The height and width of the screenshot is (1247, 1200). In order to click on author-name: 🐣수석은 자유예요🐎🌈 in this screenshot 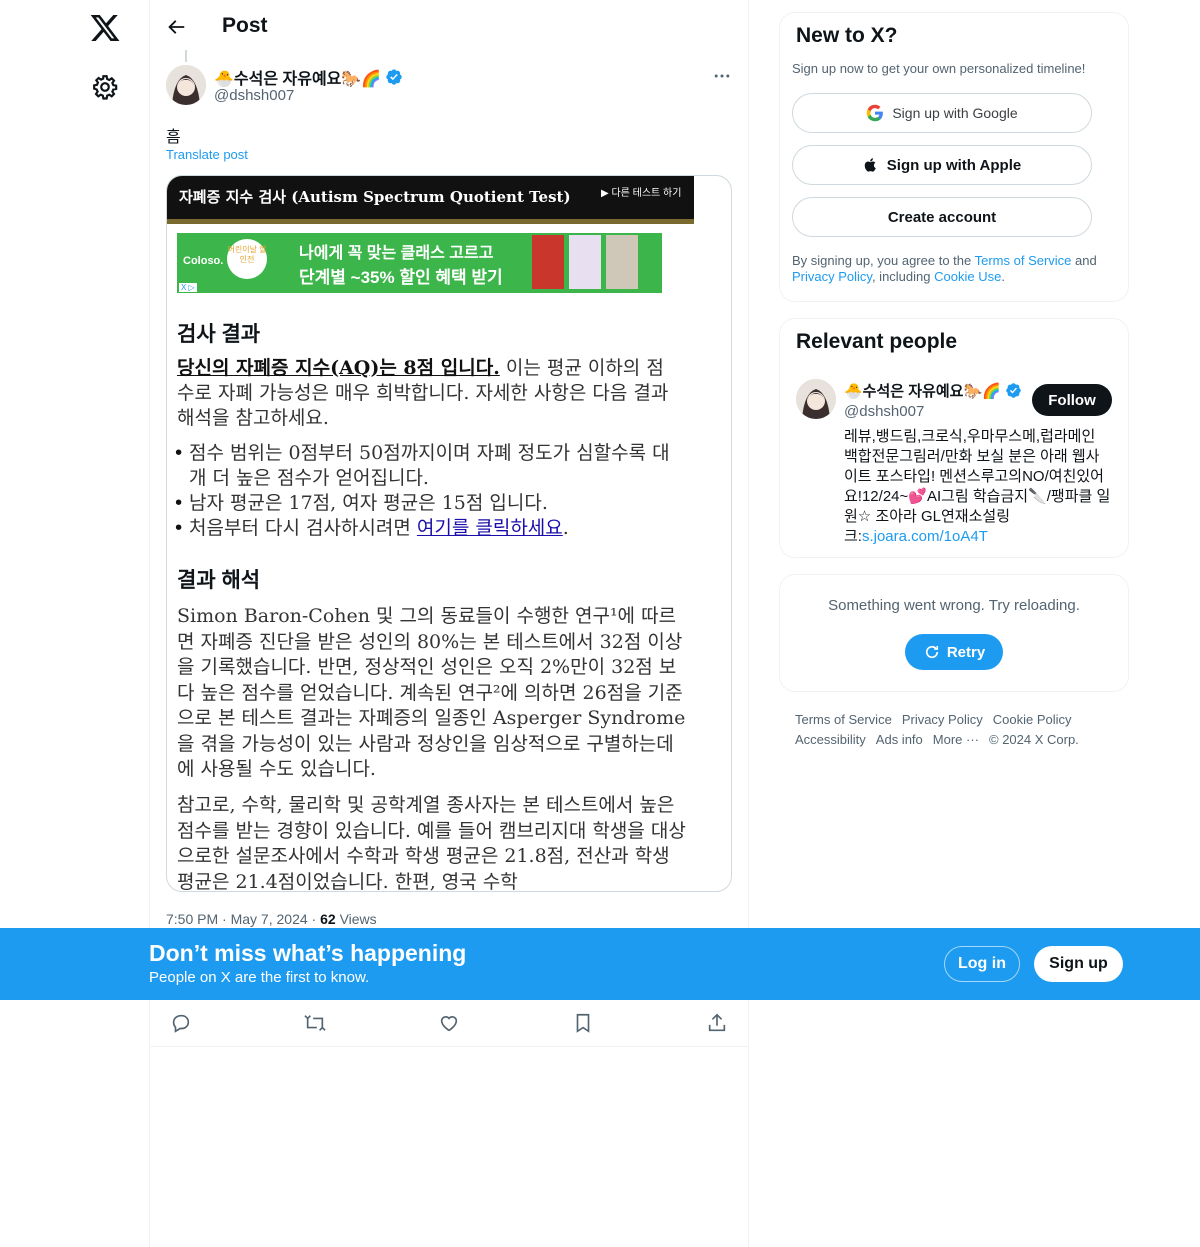, I will do `click(308, 77)`.